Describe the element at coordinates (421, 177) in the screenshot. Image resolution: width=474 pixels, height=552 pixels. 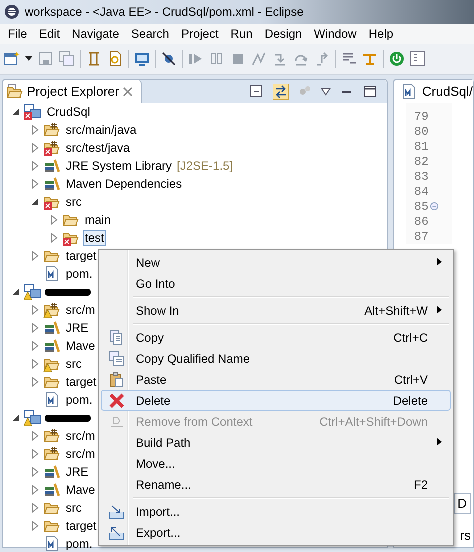
I see `line-number: 83` at that location.